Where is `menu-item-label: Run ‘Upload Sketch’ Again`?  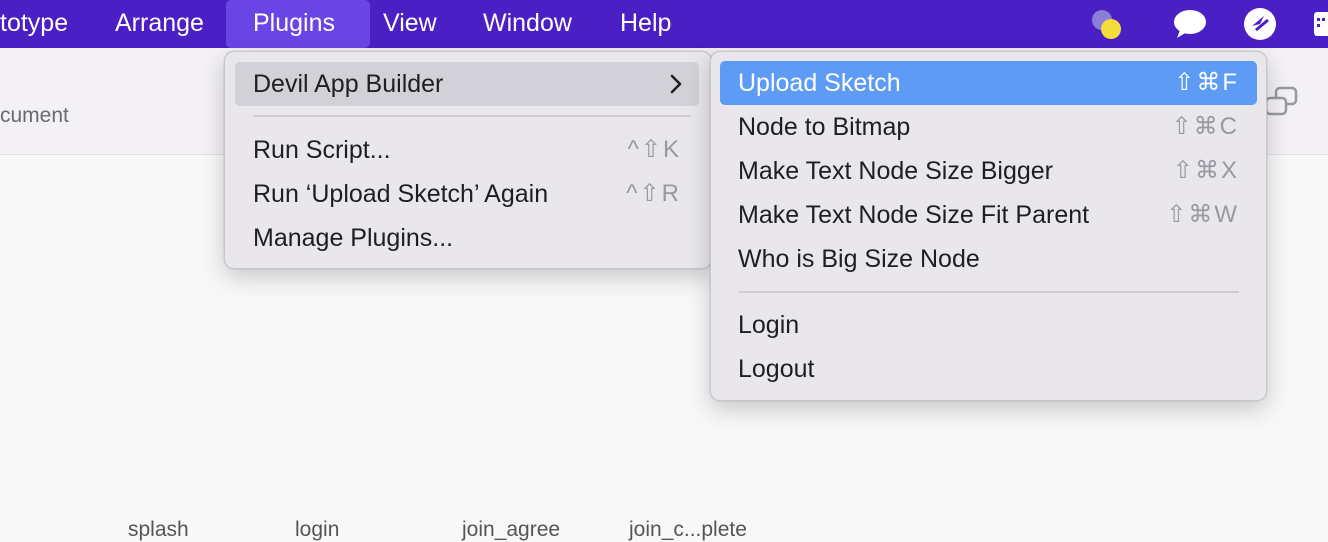
menu-item-label: Run ‘Upload Sketch’ Again is located at coordinates (401, 194).